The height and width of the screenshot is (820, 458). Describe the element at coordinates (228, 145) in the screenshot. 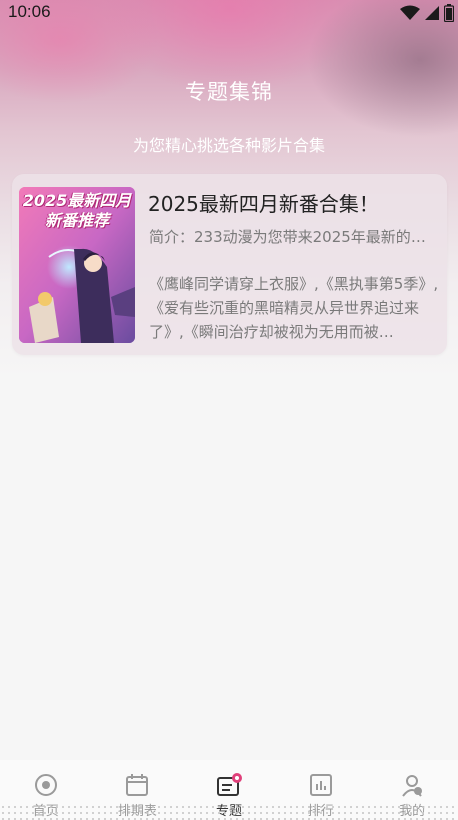

I see `page-subtitle: 为您精心挑选各种影片合集` at that location.